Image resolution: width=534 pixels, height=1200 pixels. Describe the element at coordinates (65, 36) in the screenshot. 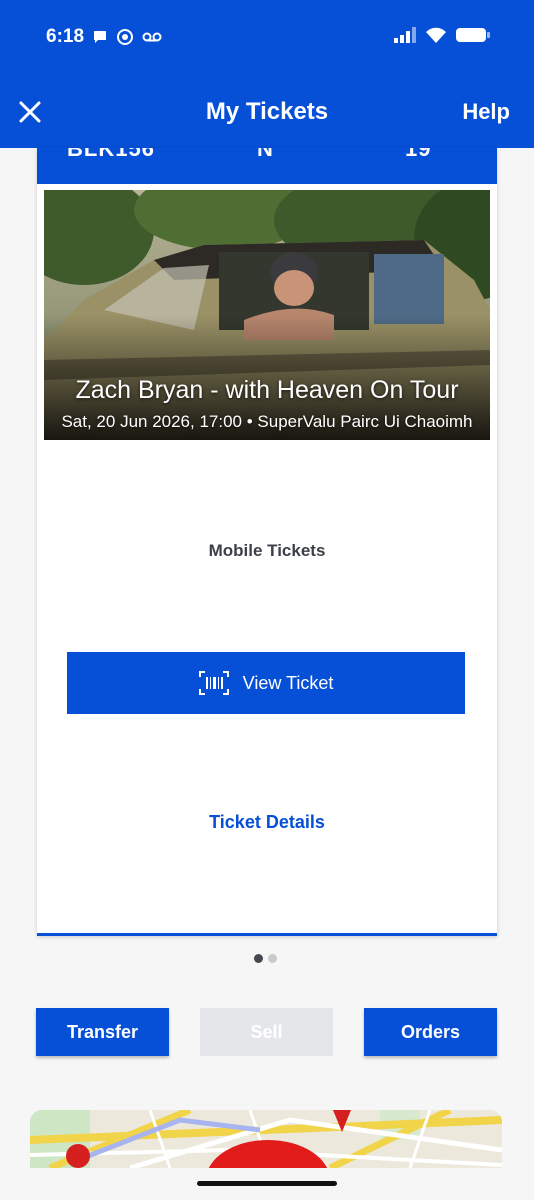

I see `status-time: 6:18` at that location.